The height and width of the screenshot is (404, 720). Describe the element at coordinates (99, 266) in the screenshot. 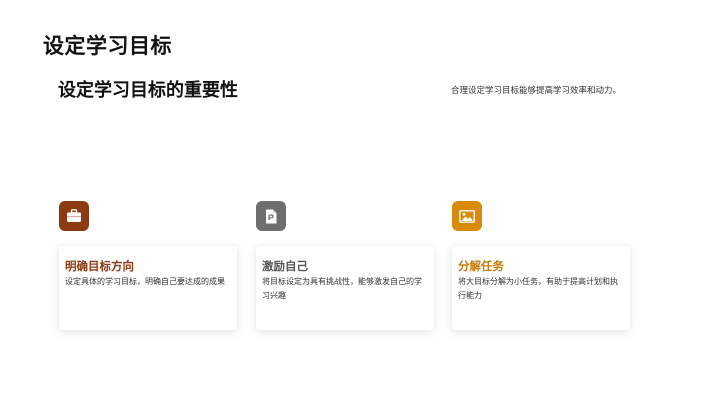

I see `card-title: 明确目标方向` at that location.